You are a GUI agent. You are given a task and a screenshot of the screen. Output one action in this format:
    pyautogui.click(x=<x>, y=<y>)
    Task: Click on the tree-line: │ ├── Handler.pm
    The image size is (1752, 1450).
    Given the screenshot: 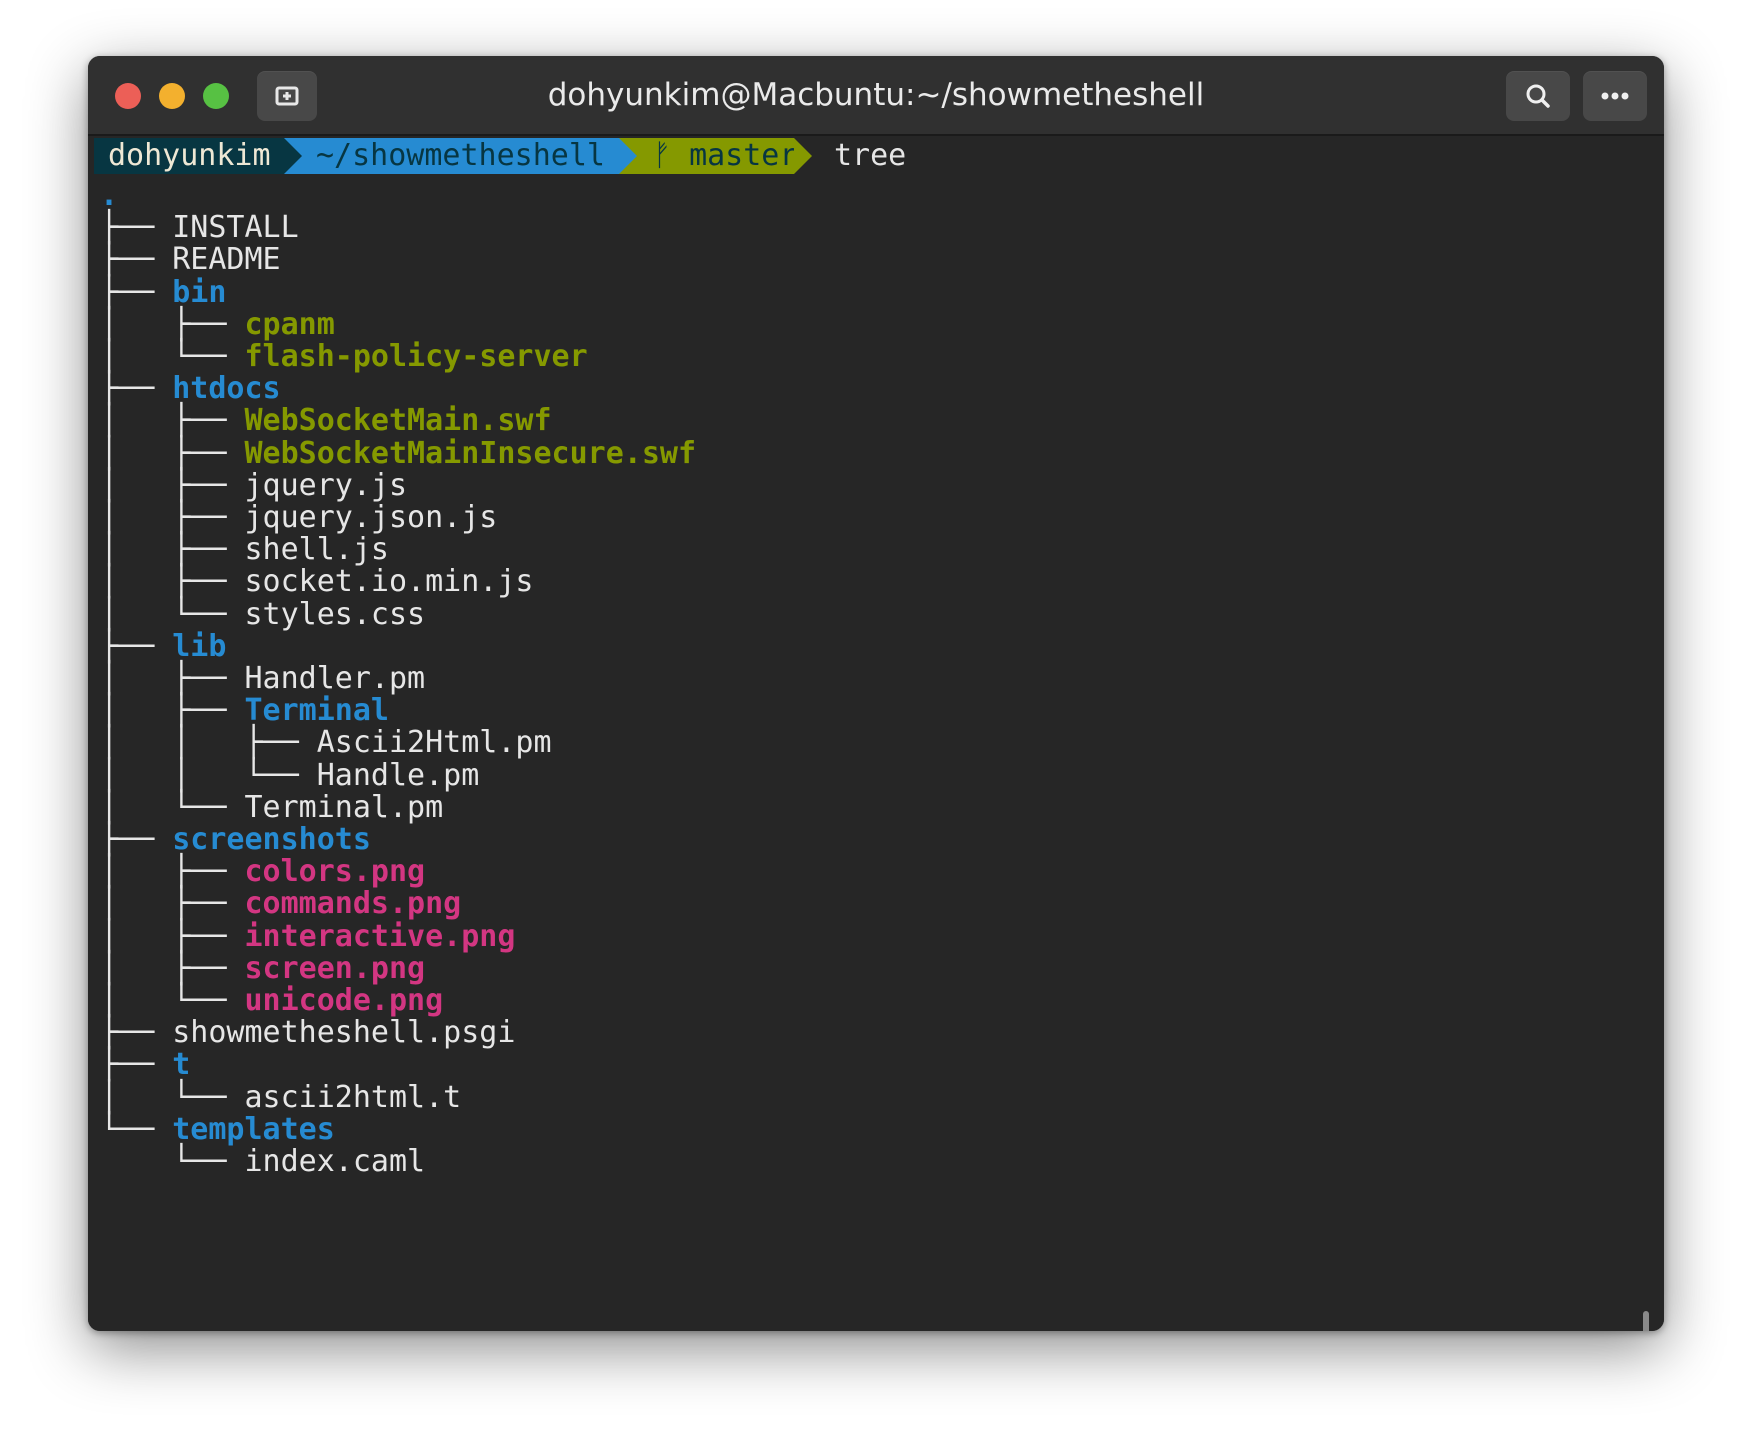 What is the action you would take?
    pyautogui.click(x=262, y=679)
    